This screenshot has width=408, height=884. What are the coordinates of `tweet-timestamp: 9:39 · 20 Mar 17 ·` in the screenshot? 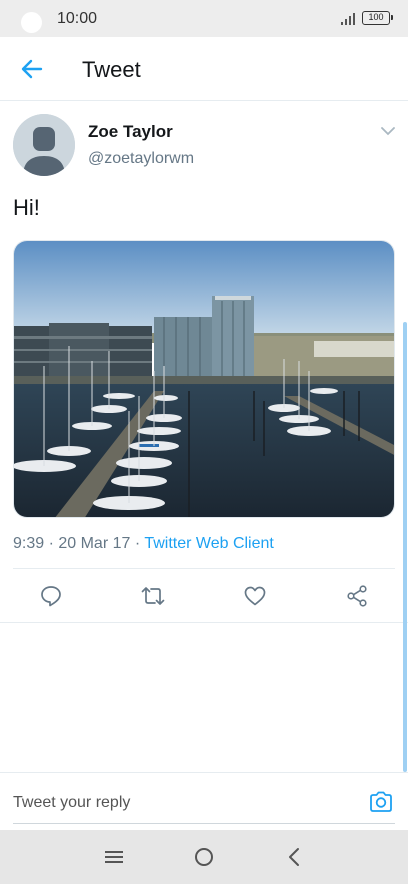 It's located at (79, 543).